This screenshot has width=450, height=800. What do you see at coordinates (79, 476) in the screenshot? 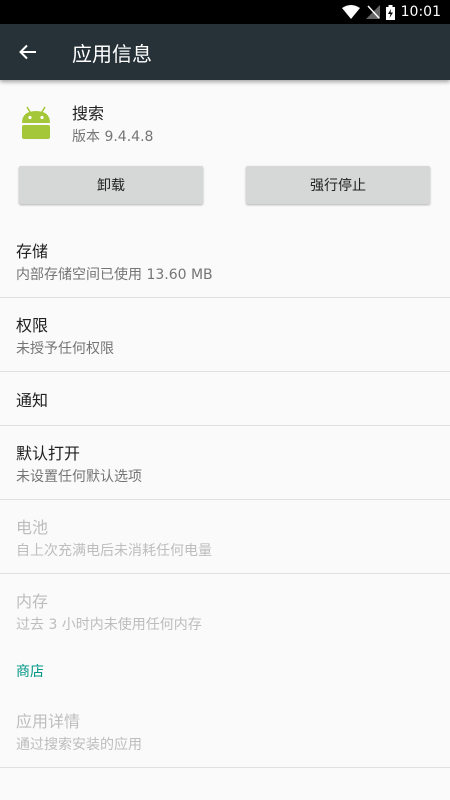
I see `item-summary: 未设置任何默认选项` at bounding box center [79, 476].